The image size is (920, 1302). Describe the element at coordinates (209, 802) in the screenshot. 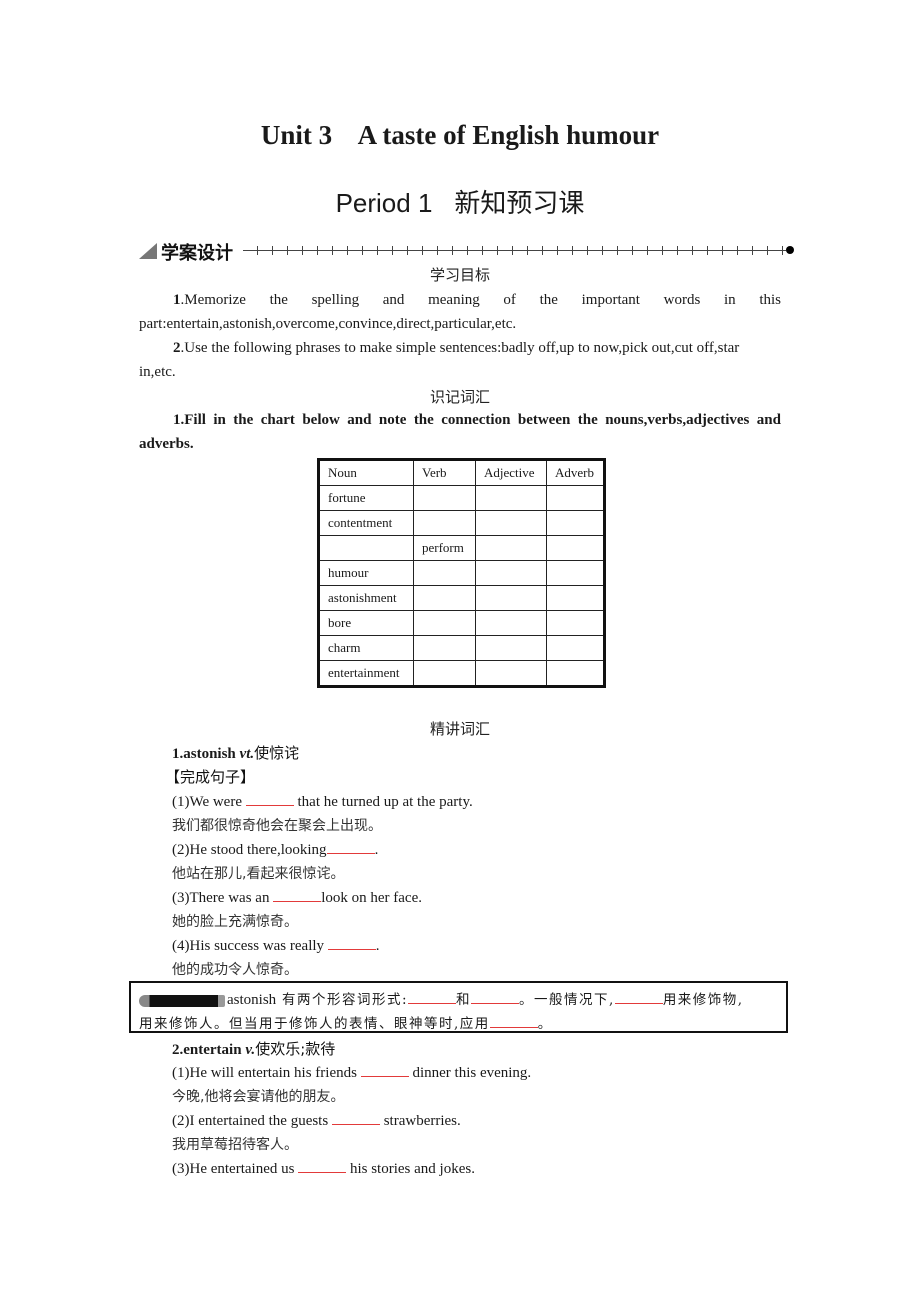

I see `sentence-text: (1)We were` at that location.